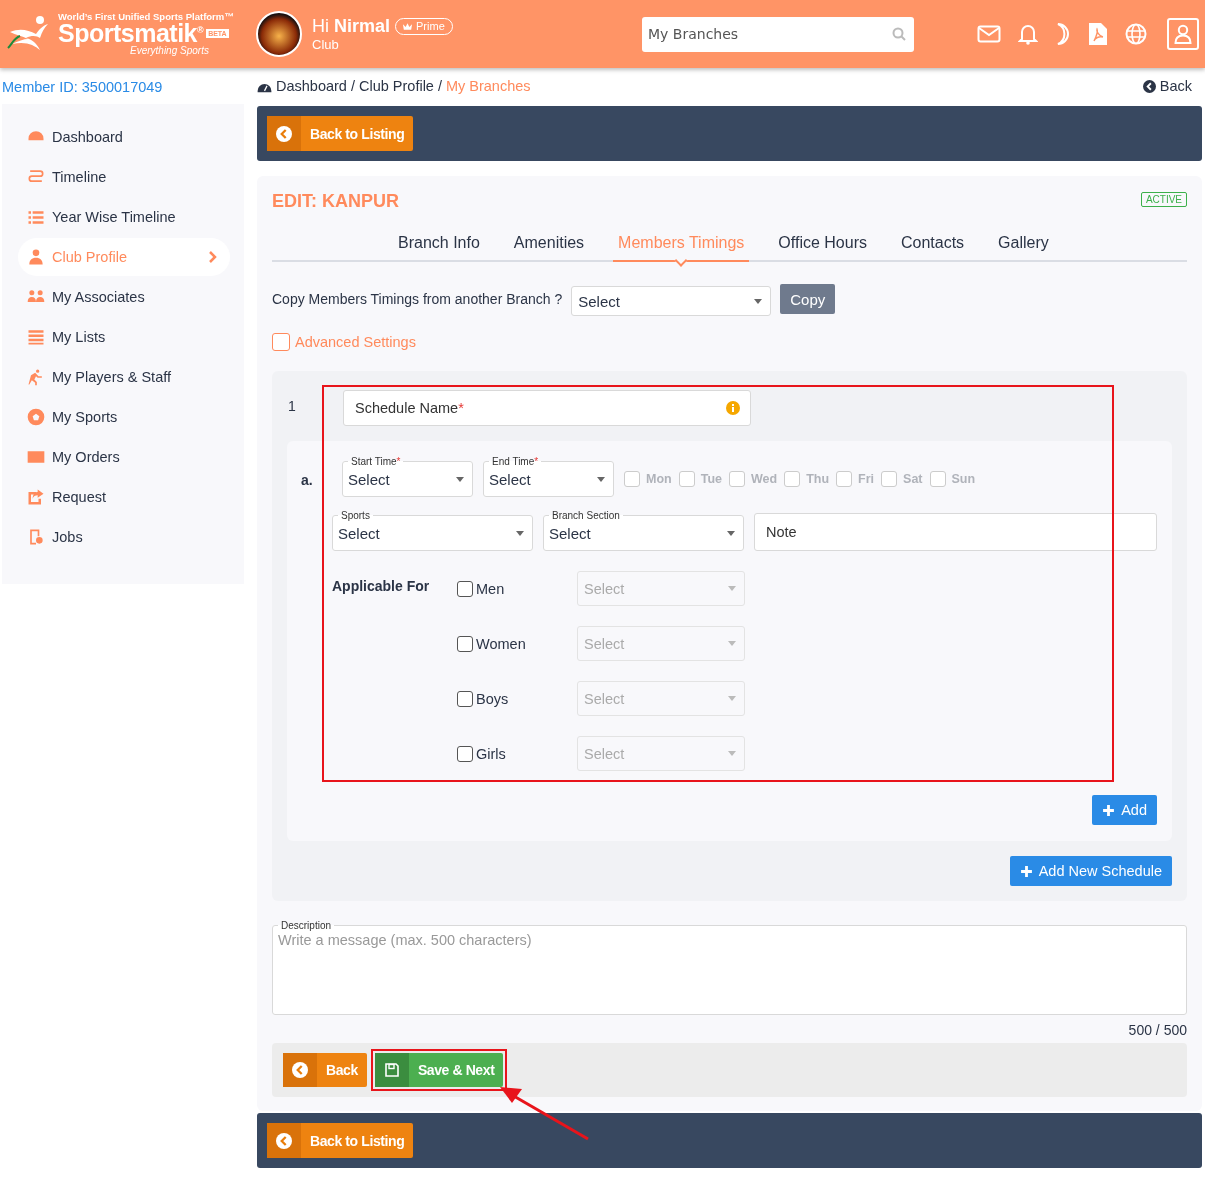 Image resolution: width=1205 pixels, height=1185 pixels. I want to click on info-icon, so click(733, 408).